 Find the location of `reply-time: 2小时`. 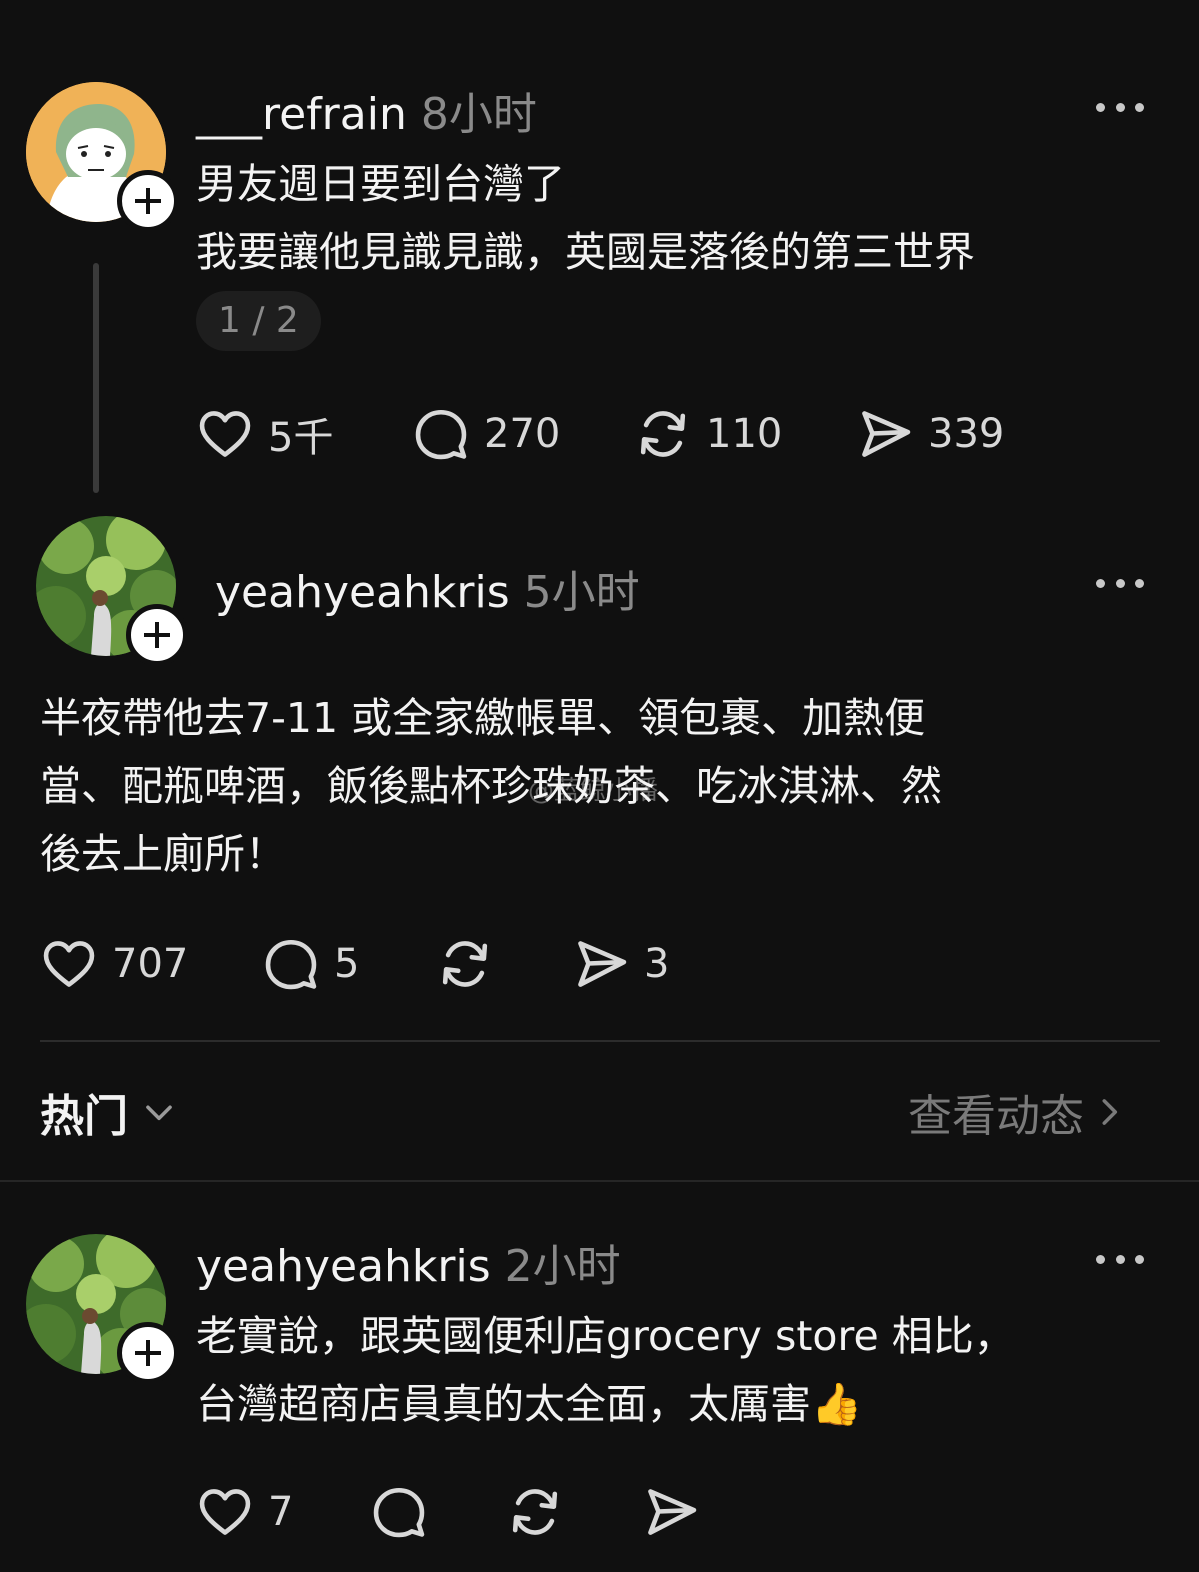

reply-time: 2小时 is located at coordinates (562, 1266).